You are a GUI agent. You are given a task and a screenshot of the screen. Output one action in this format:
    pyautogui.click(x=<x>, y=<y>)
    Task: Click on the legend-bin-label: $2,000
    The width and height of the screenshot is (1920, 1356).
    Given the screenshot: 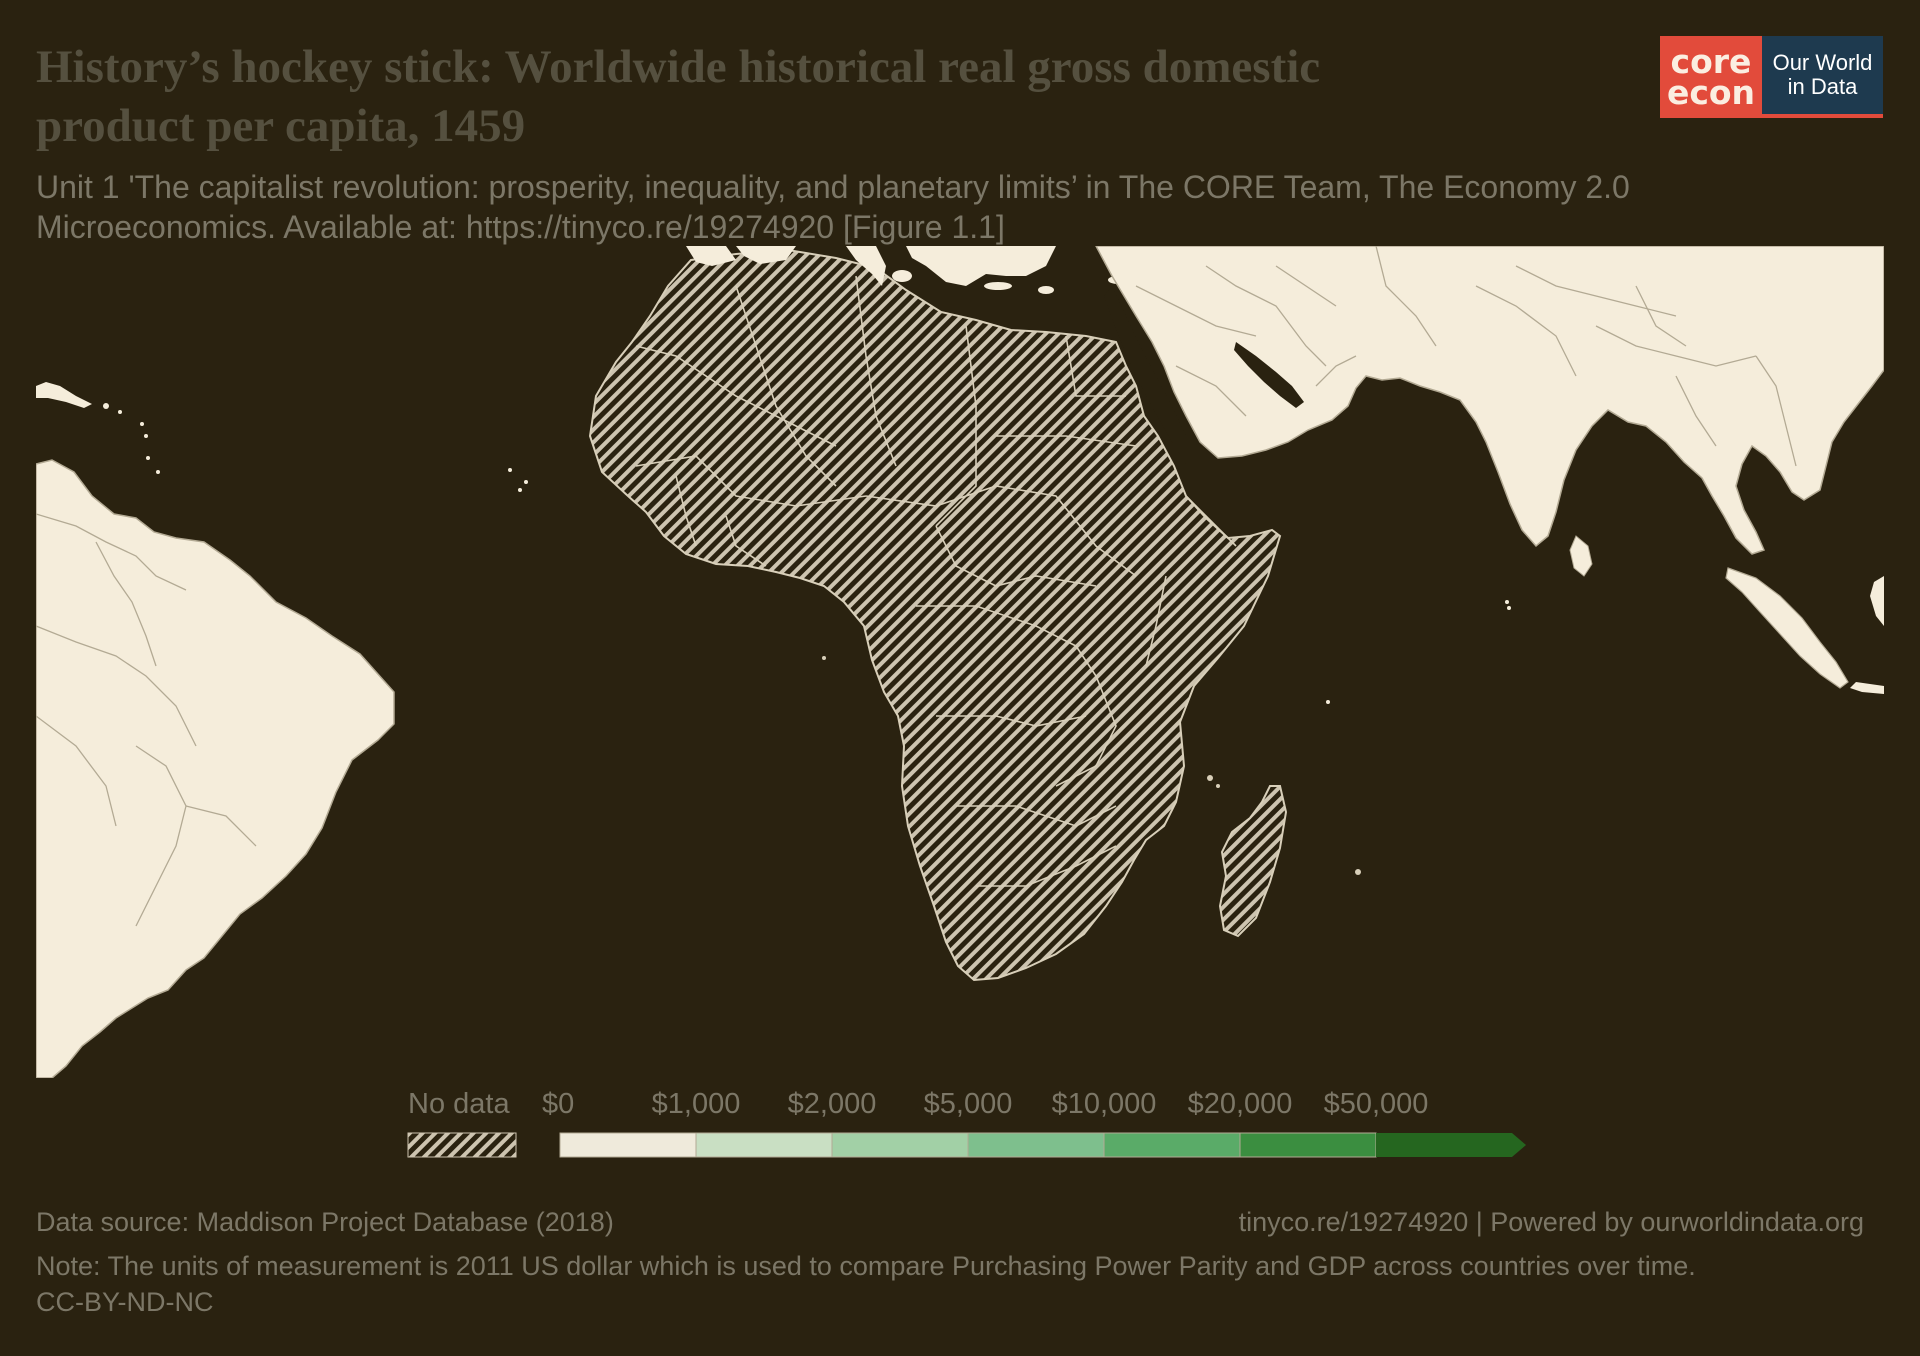 What is the action you would take?
    pyautogui.click(x=832, y=1104)
    